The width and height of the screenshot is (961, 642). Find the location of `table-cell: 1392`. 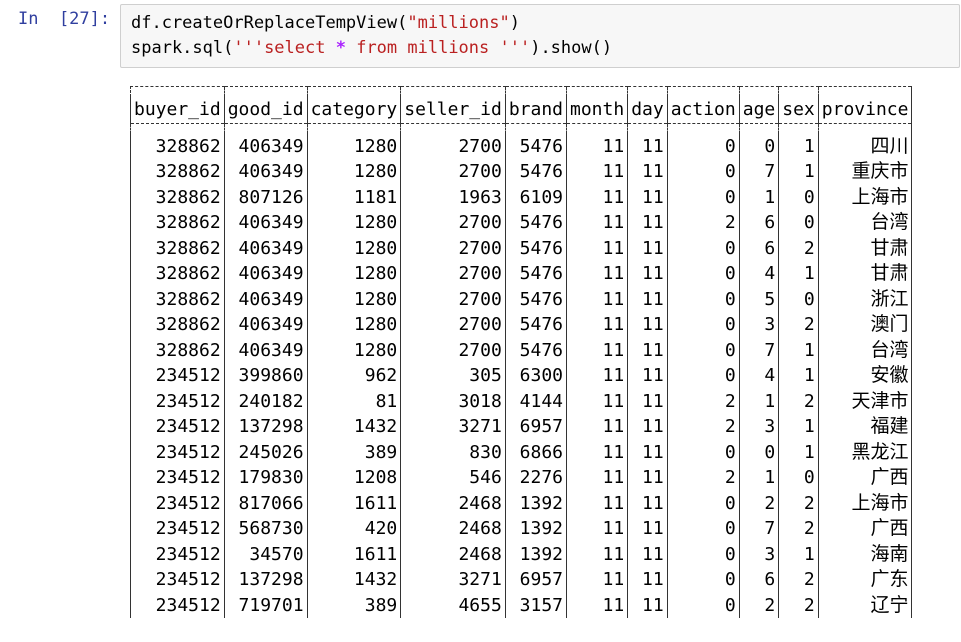

table-cell: 1392 is located at coordinates (535, 554).